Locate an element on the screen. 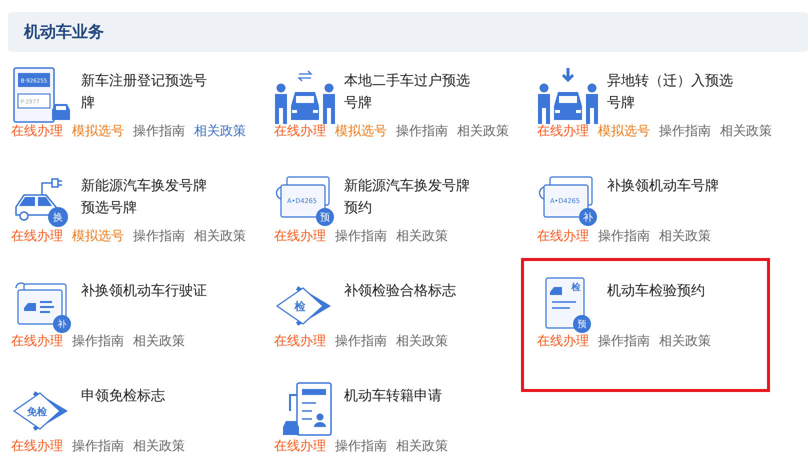  service-title: 补换领机动车行驶证 is located at coordinates (144, 291).